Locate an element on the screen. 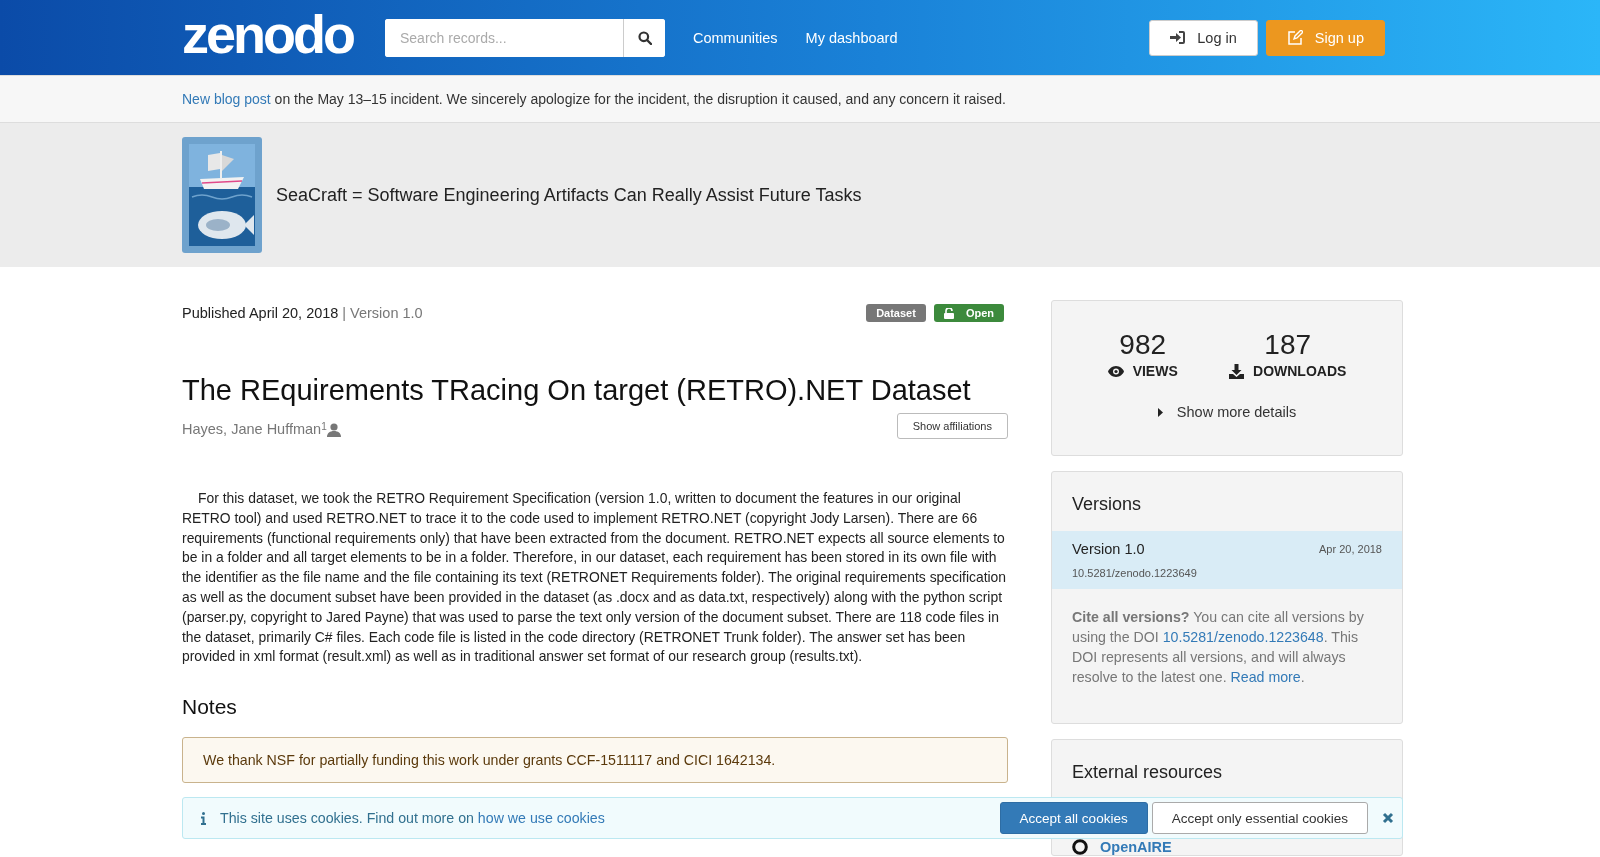 The image size is (1600, 857). versions-heading: Versions is located at coordinates (1107, 504).